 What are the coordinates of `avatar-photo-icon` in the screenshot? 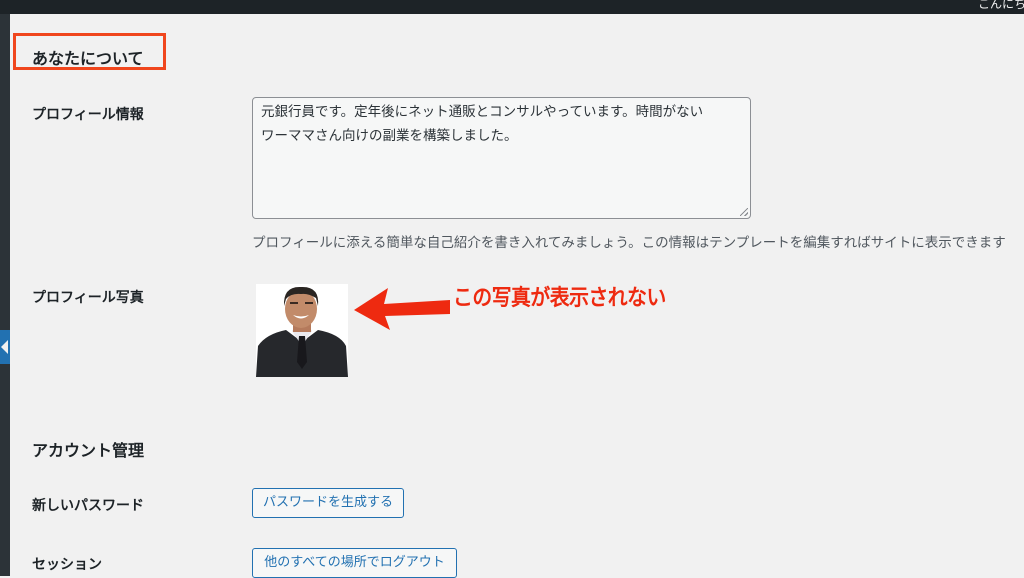 It's located at (302, 330).